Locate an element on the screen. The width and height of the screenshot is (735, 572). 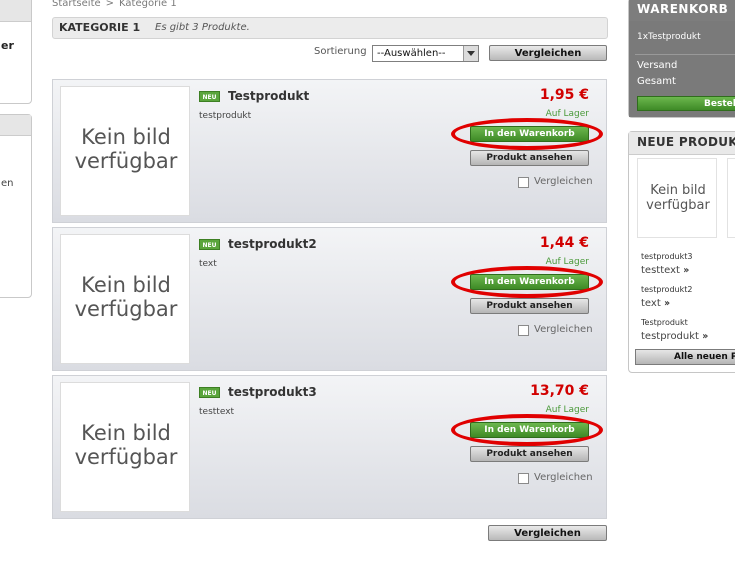
order-button: Bestel is located at coordinates (686, 103).